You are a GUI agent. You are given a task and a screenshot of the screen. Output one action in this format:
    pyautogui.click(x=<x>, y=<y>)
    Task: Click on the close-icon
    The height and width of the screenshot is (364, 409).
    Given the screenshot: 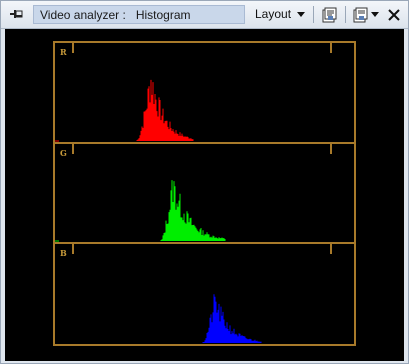 What is the action you would take?
    pyautogui.click(x=394, y=14)
    